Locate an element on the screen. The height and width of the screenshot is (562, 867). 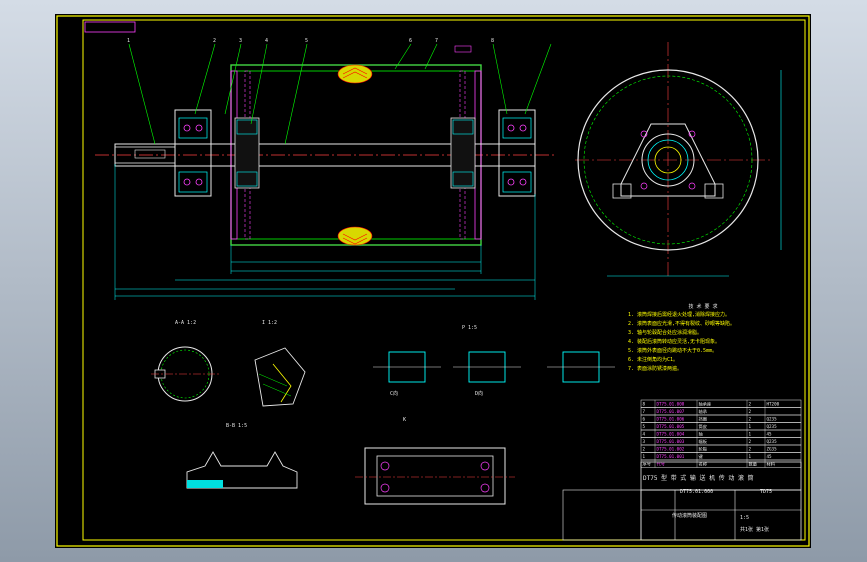
parts-cell: 8 is located at coordinates (644, 404).